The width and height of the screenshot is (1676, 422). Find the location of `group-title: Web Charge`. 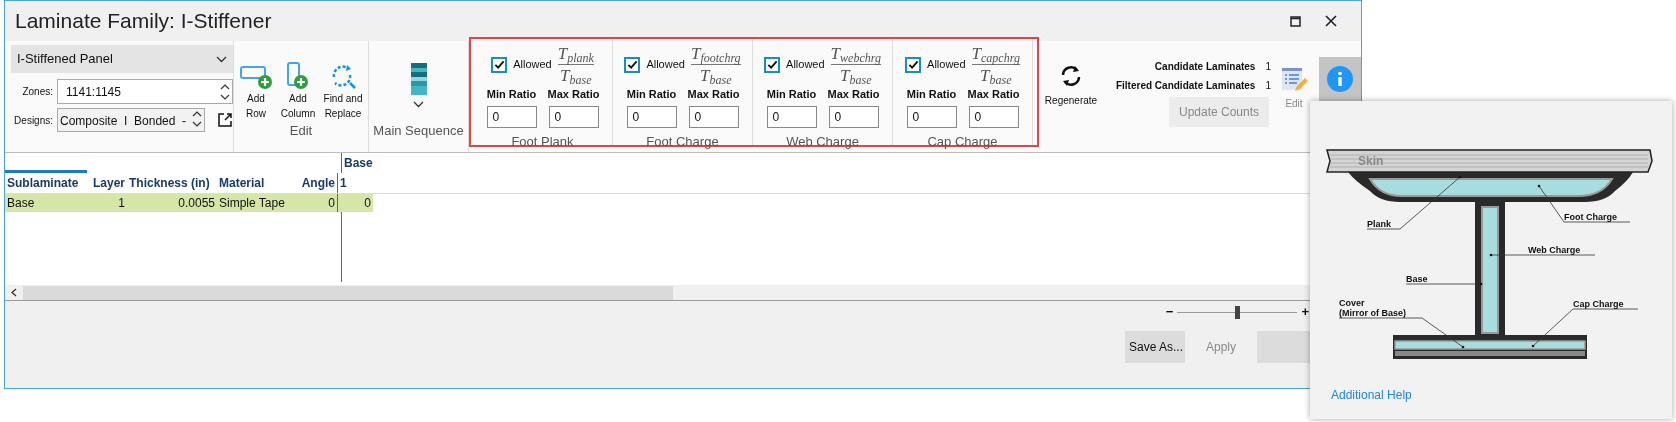

group-title: Web Charge is located at coordinates (822, 141).